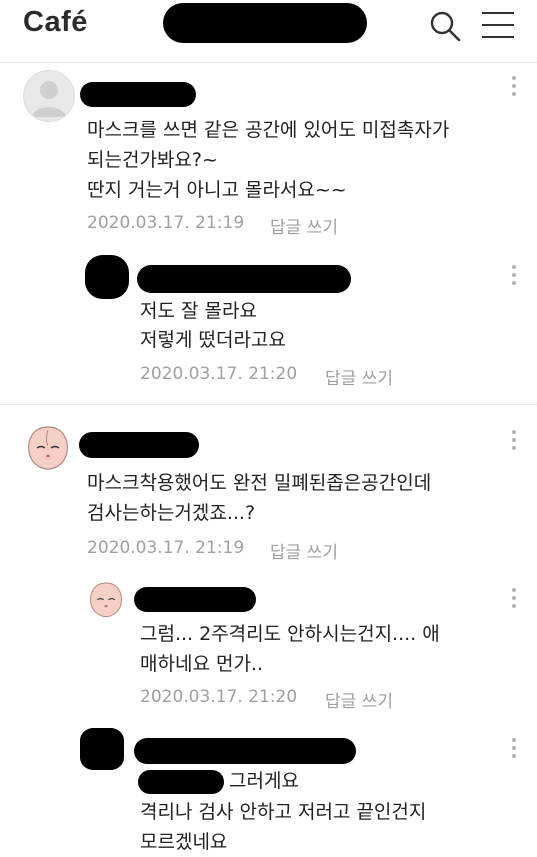  I want to click on comment-text-line: 그러게요, so click(264, 781).